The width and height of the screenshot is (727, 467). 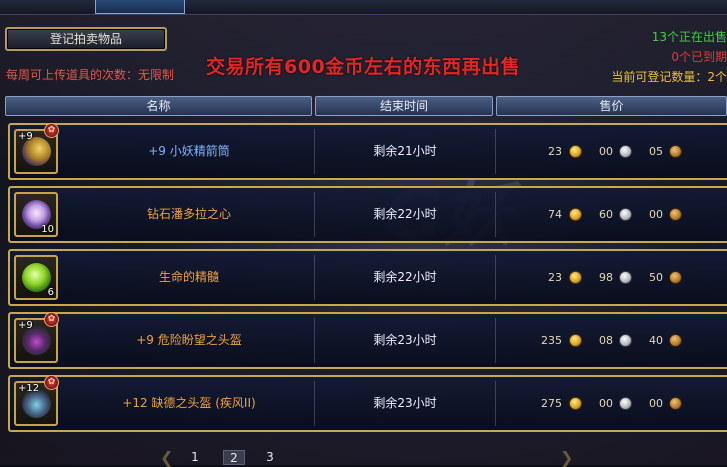 What do you see at coordinates (551, 403) in the screenshot?
I see `price-gold: 275` at bounding box center [551, 403].